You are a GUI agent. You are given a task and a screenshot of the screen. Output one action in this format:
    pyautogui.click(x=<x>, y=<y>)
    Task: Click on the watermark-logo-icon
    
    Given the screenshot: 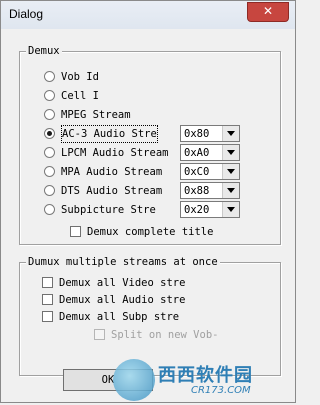 What is the action you would take?
    pyautogui.click(x=134, y=380)
    